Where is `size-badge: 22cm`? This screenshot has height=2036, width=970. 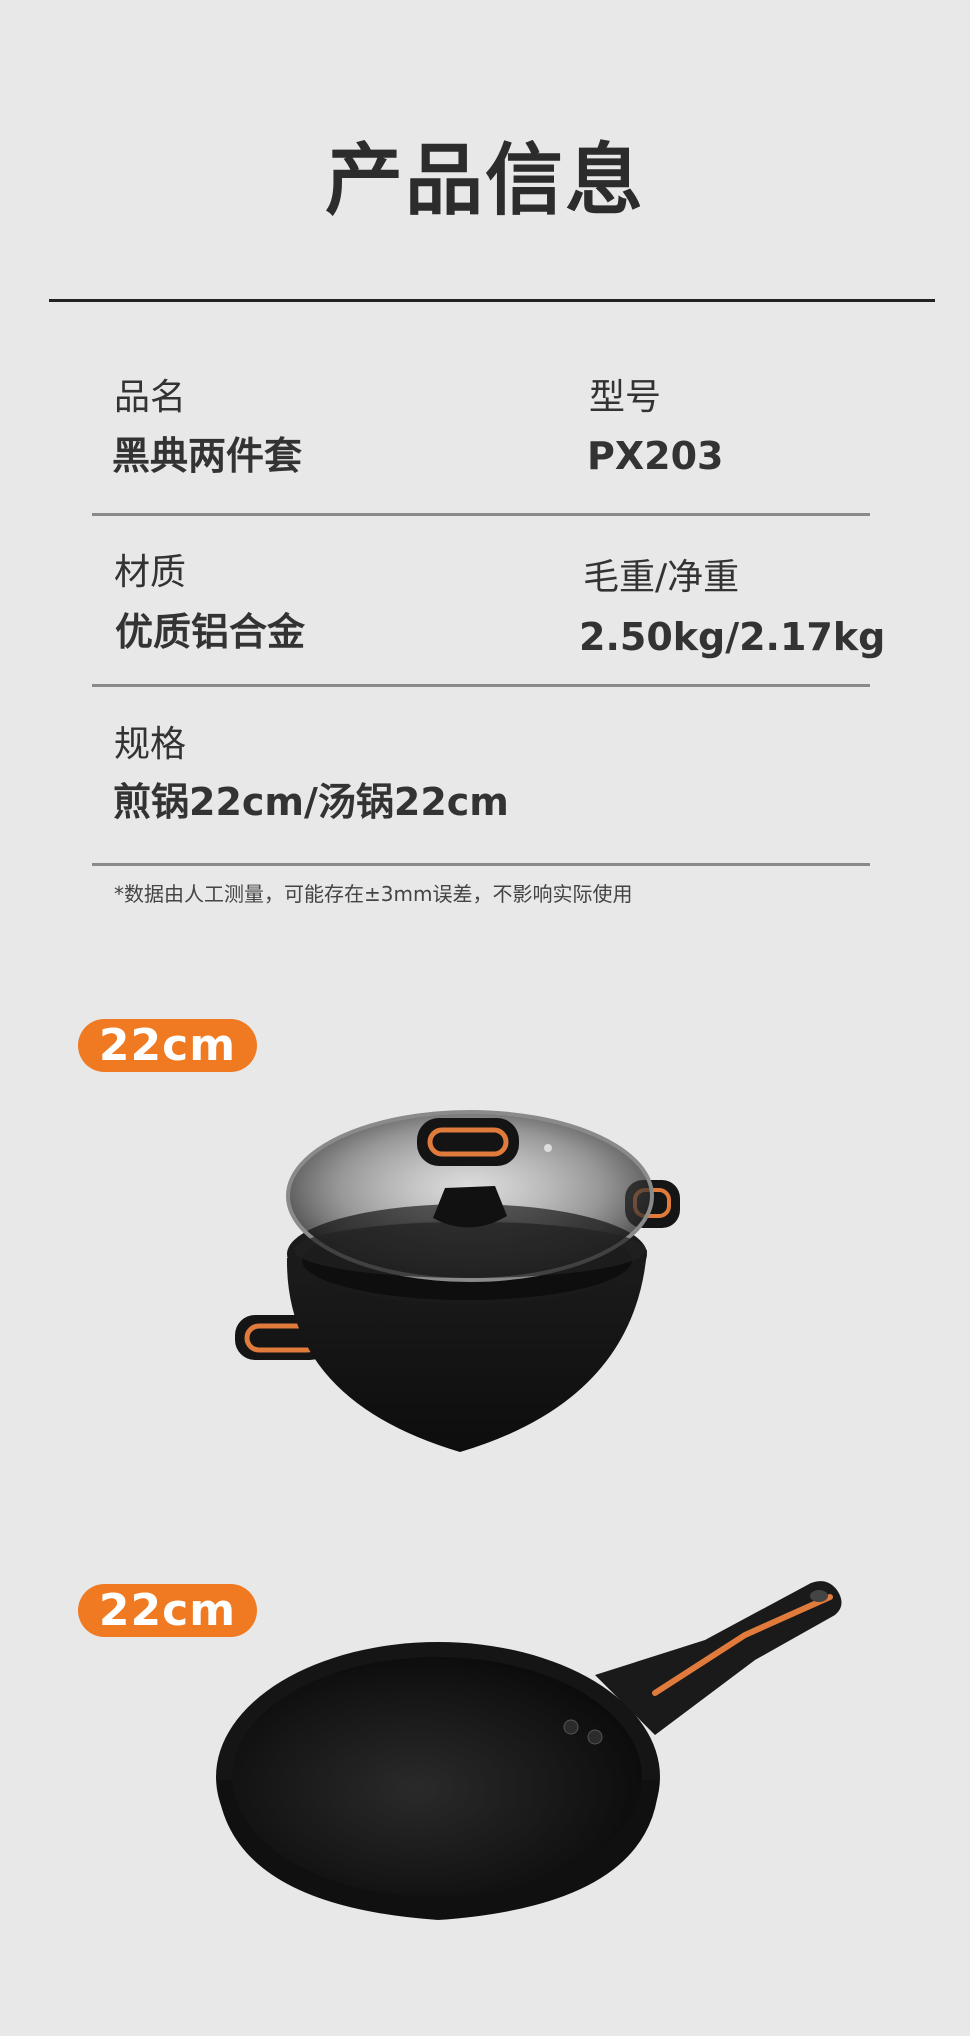 size-badge: 22cm is located at coordinates (167, 1045).